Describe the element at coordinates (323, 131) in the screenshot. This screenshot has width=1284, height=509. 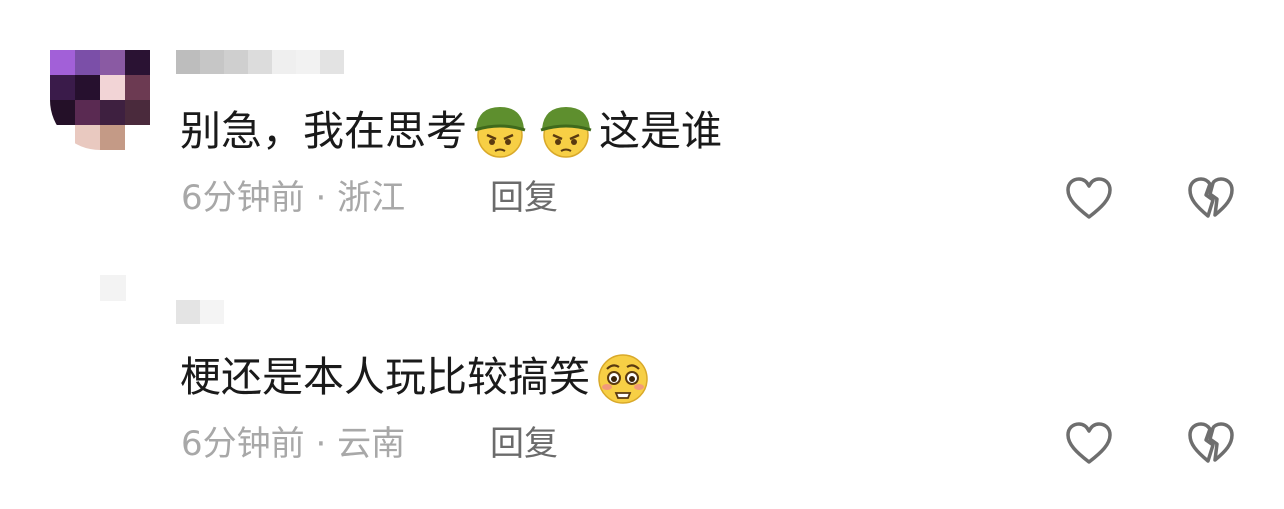
I see `comment-text-part: 别急，我在思考` at that location.